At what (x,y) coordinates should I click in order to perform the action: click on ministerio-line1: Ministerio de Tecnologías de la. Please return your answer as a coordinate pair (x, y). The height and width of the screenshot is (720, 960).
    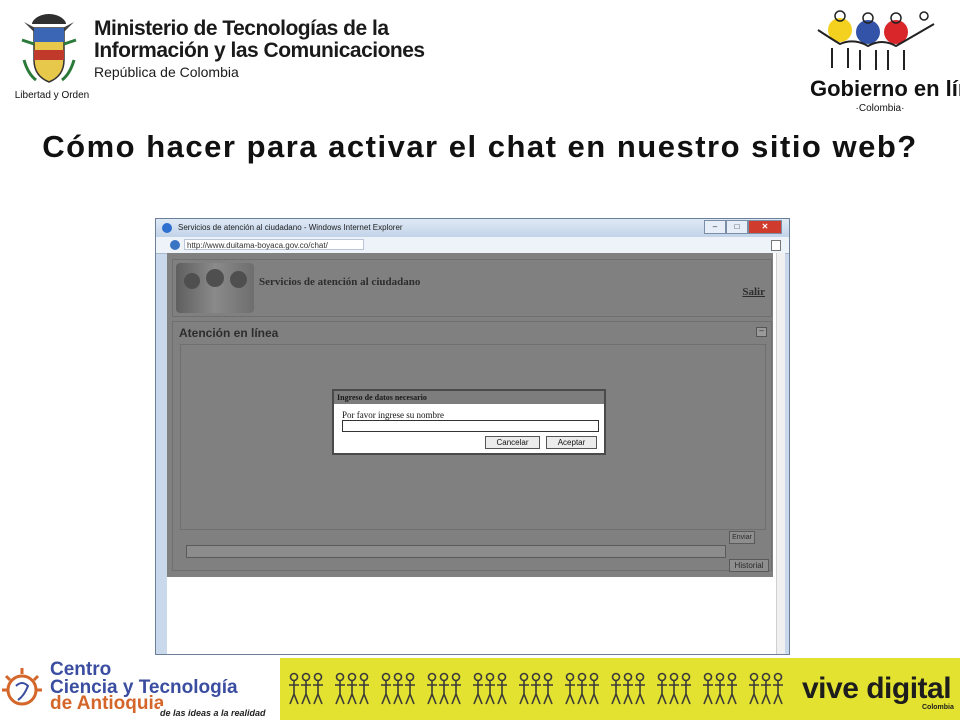
    Looking at the image, I should click on (241, 28).